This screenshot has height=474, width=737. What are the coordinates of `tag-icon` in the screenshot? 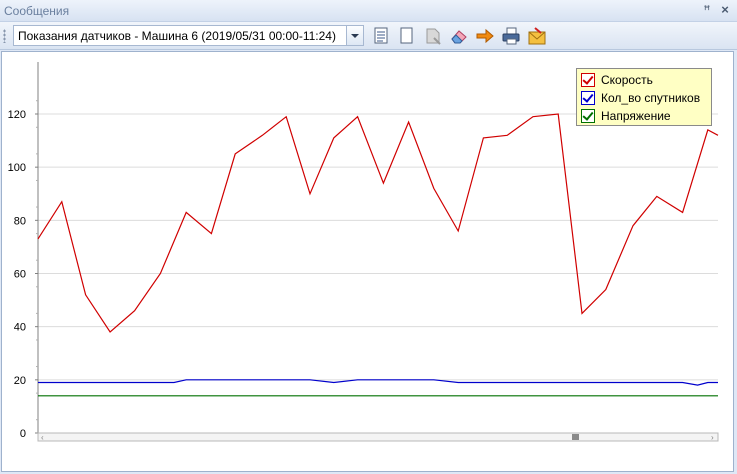 It's located at (433, 36).